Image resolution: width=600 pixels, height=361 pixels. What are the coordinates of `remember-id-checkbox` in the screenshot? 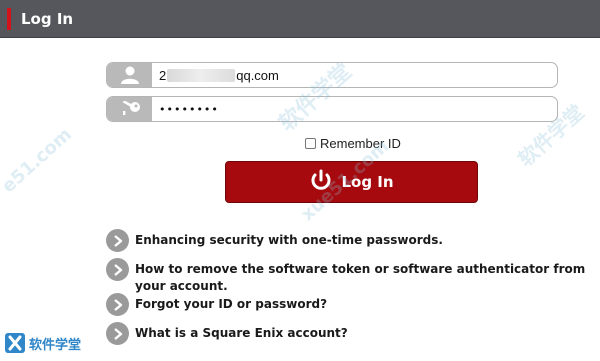 It's located at (310, 143).